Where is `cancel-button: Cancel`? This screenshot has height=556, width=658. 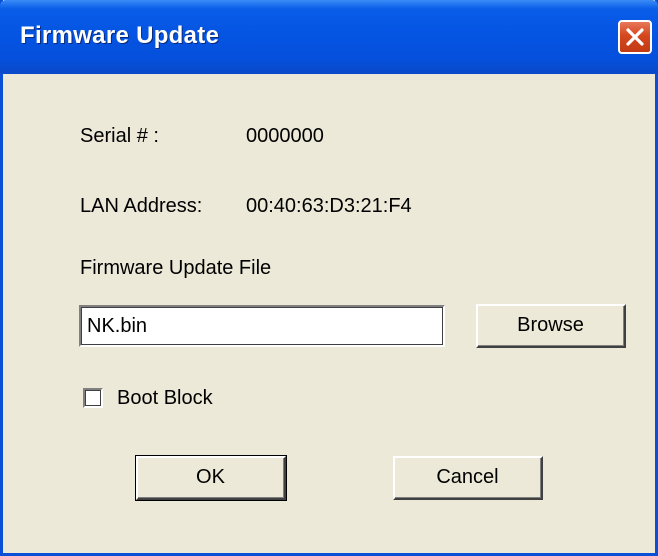
cancel-button: Cancel is located at coordinates (468, 478).